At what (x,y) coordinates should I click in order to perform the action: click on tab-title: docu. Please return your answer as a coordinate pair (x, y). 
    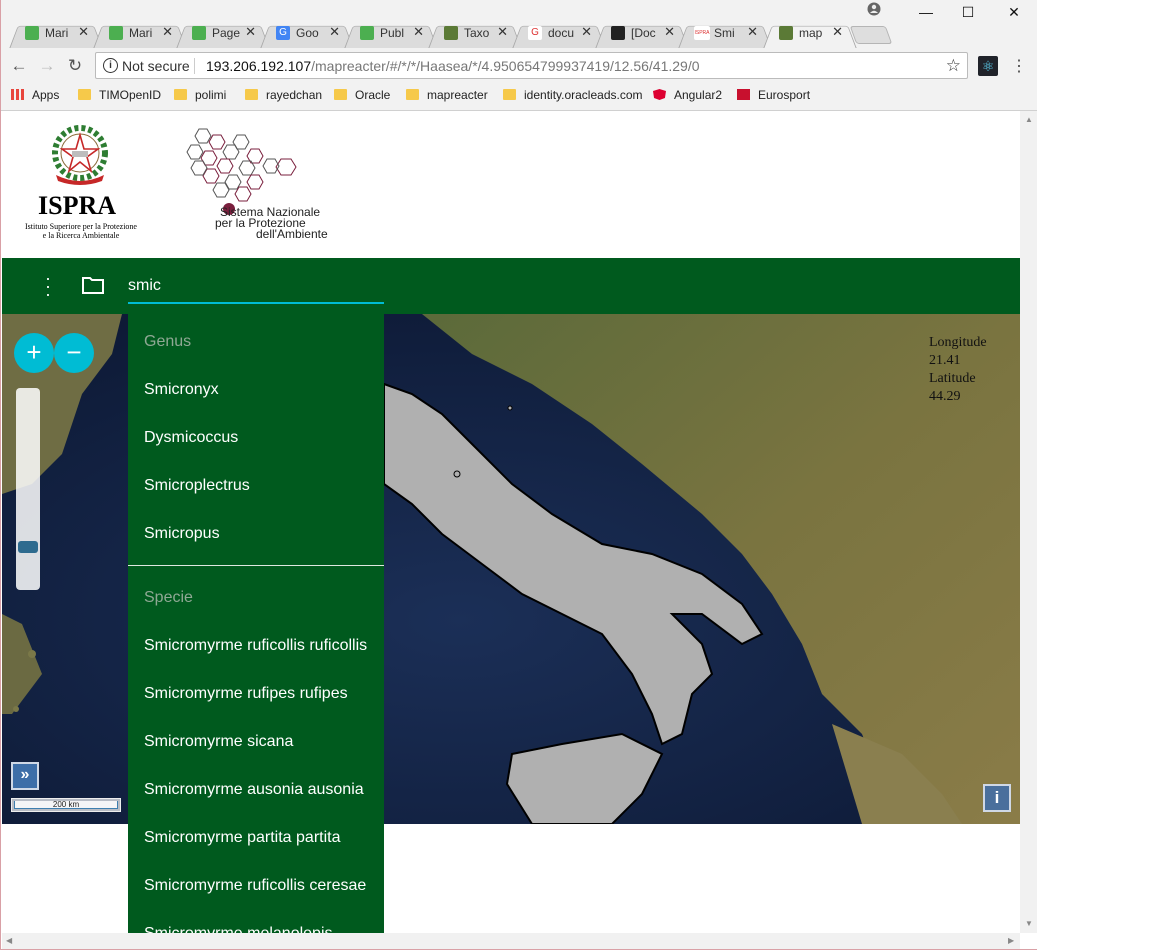
    Looking at the image, I should click on (561, 33).